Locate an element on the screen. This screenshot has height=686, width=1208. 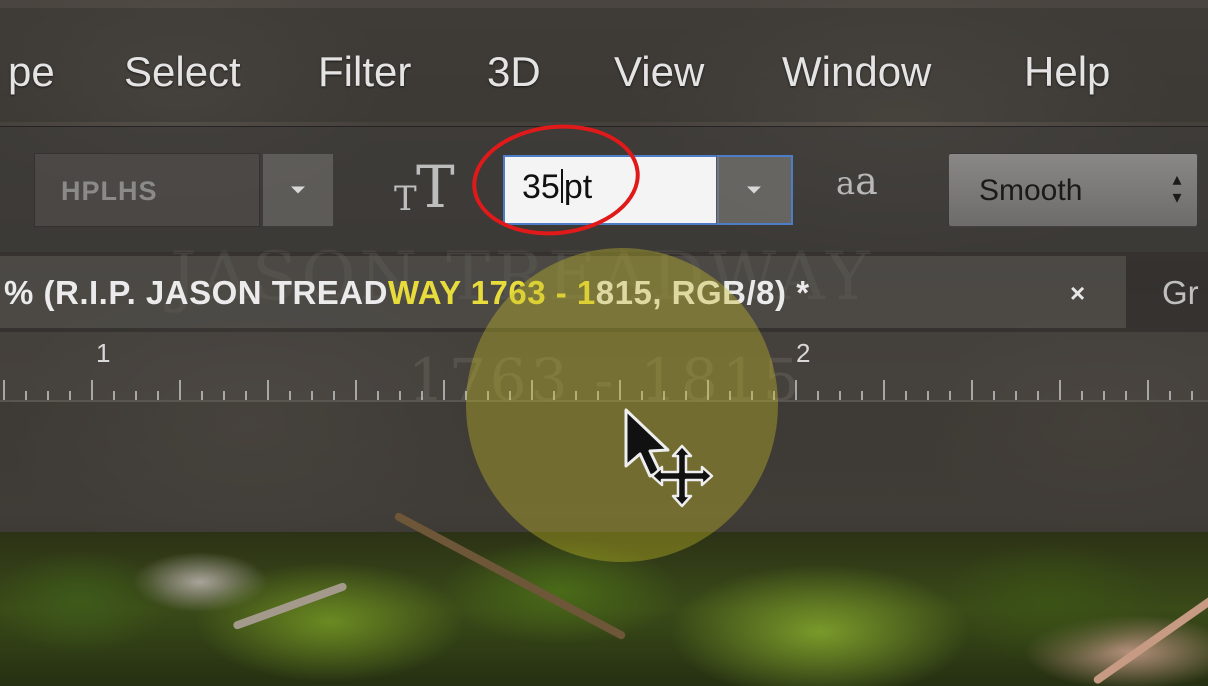
antialias-icon: aa is located at coordinates (857, 181).